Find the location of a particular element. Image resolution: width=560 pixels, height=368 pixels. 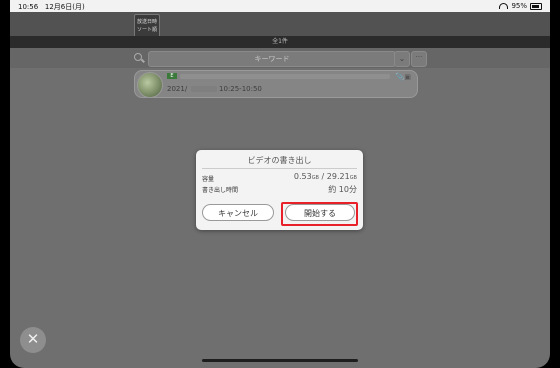

capacity-total: 29.21 is located at coordinates (338, 176).